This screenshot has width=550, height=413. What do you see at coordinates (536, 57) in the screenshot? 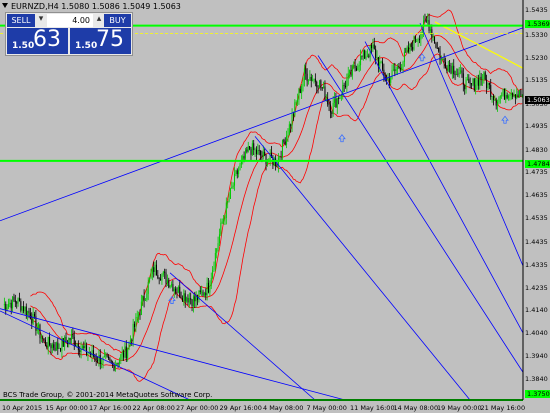
I see `price-tick-label: 1.5230` at bounding box center [536, 57].